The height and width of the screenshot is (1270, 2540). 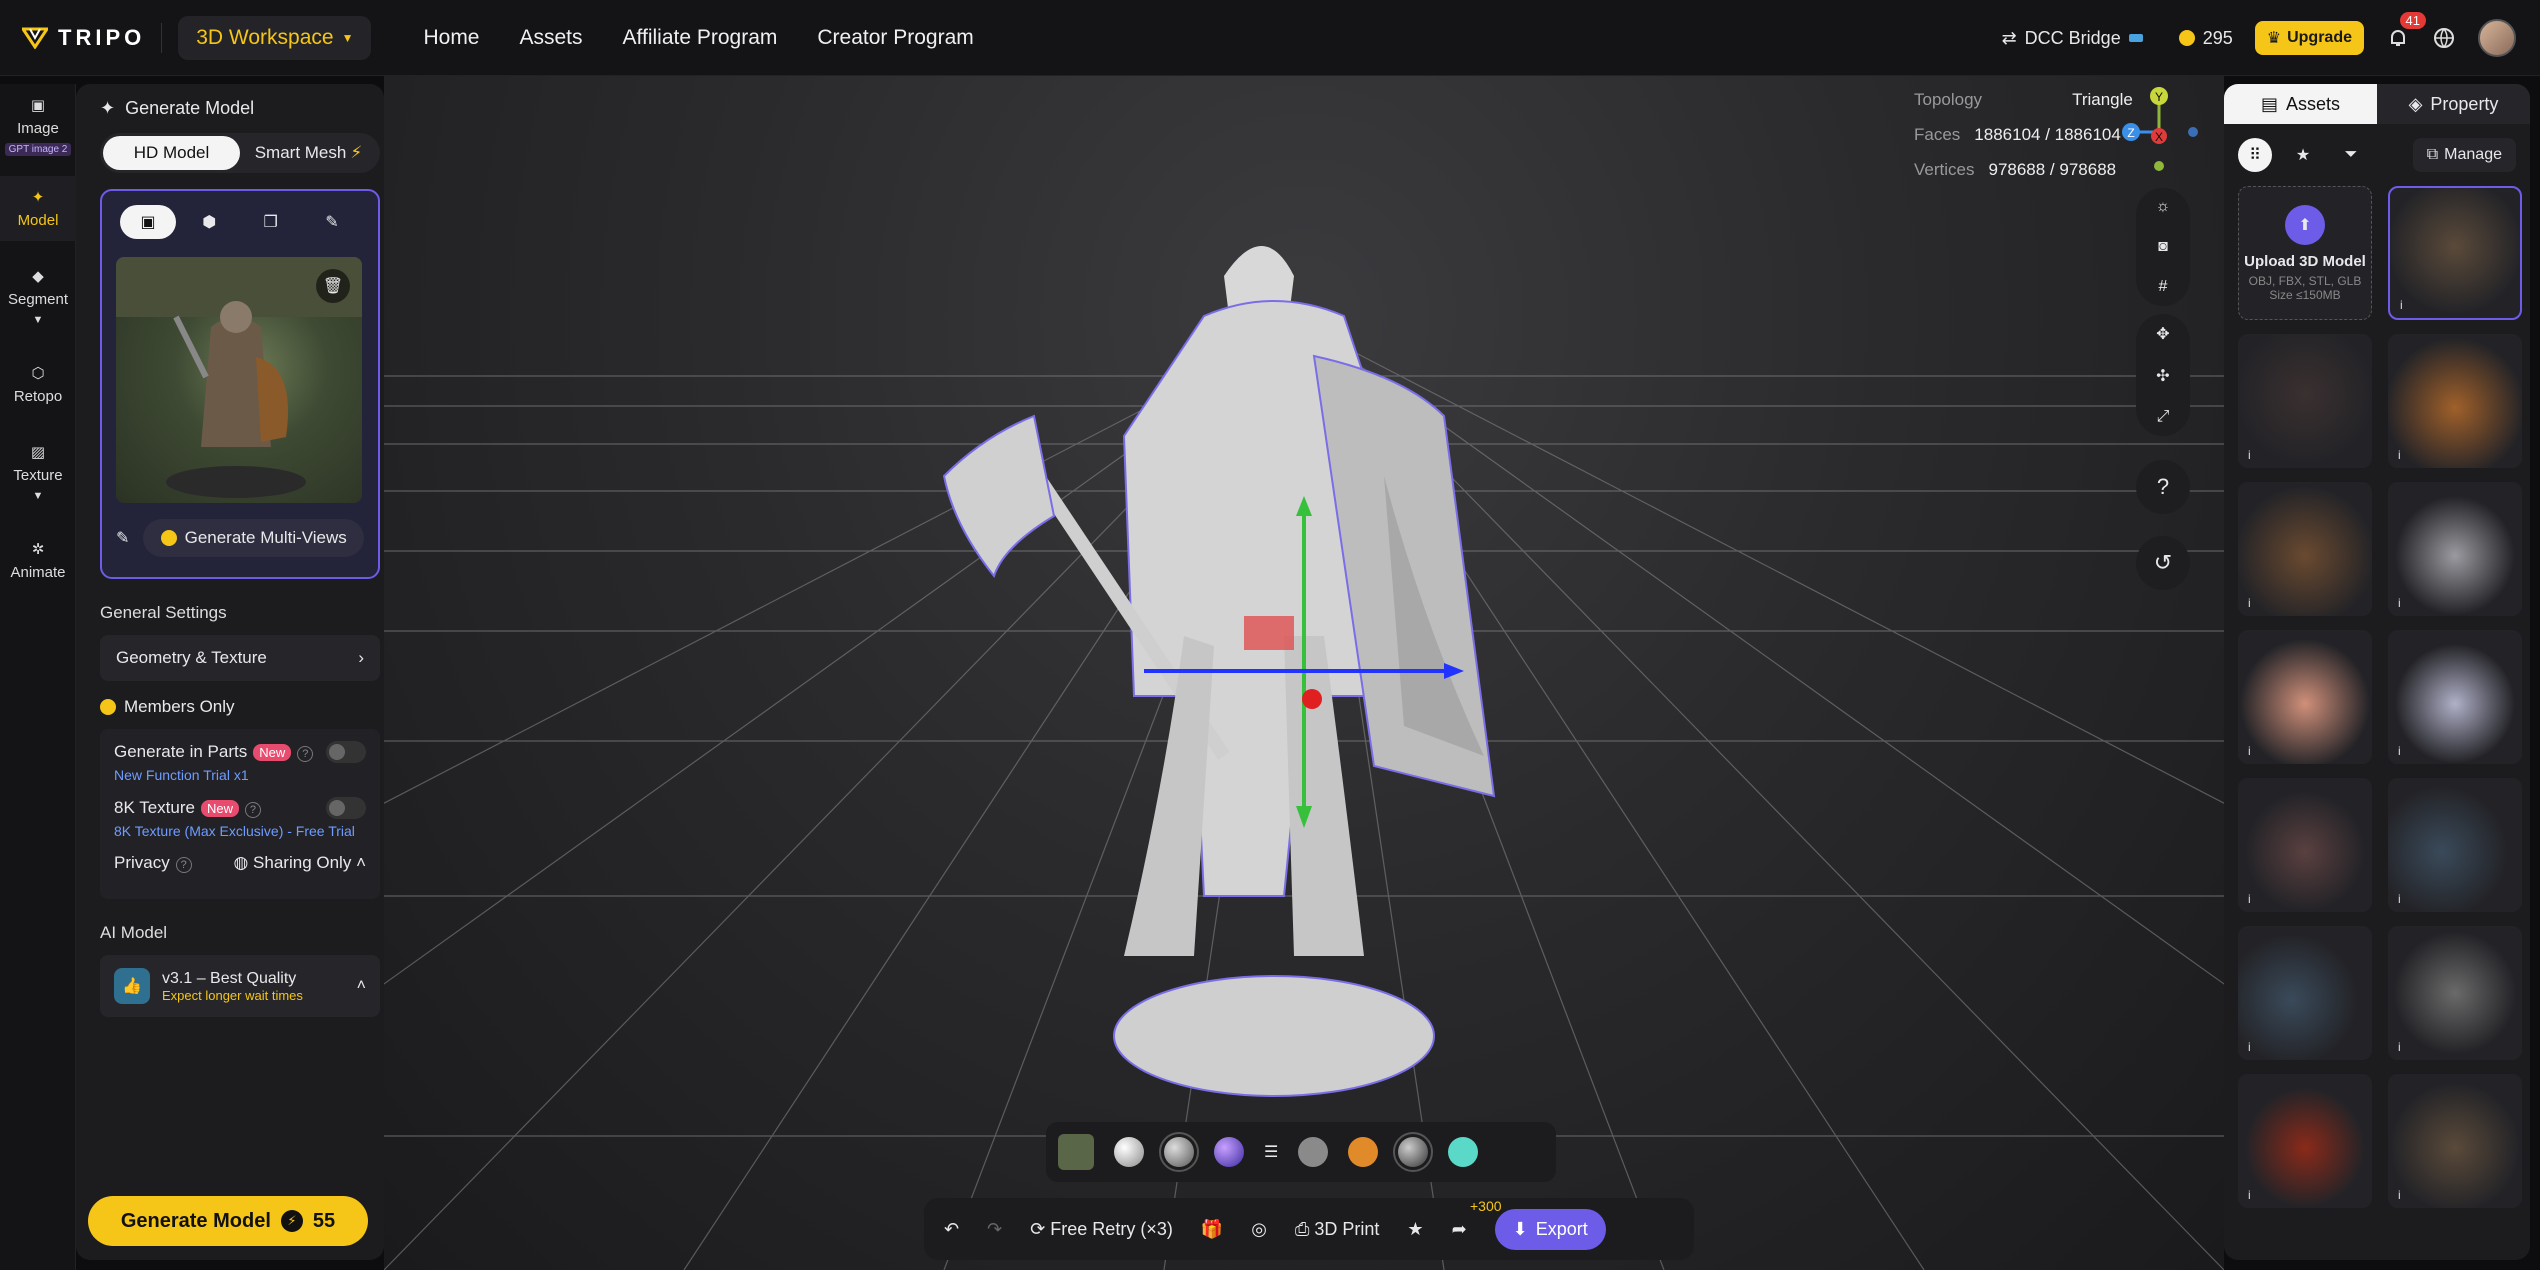 What do you see at coordinates (1415, 1229) in the screenshot?
I see `star-icon: ★` at bounding box center [1415, 1229].